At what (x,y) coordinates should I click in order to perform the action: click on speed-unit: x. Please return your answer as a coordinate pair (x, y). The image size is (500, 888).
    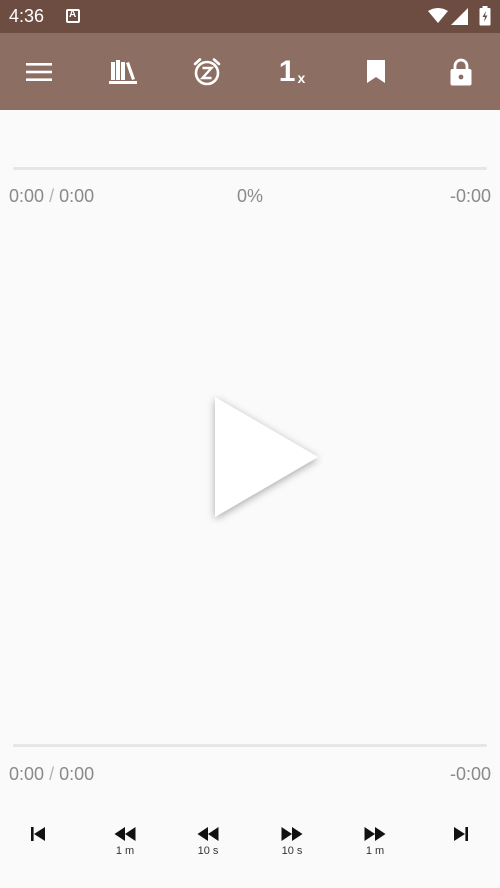
    Looking at the image, I should click on (301, 77).